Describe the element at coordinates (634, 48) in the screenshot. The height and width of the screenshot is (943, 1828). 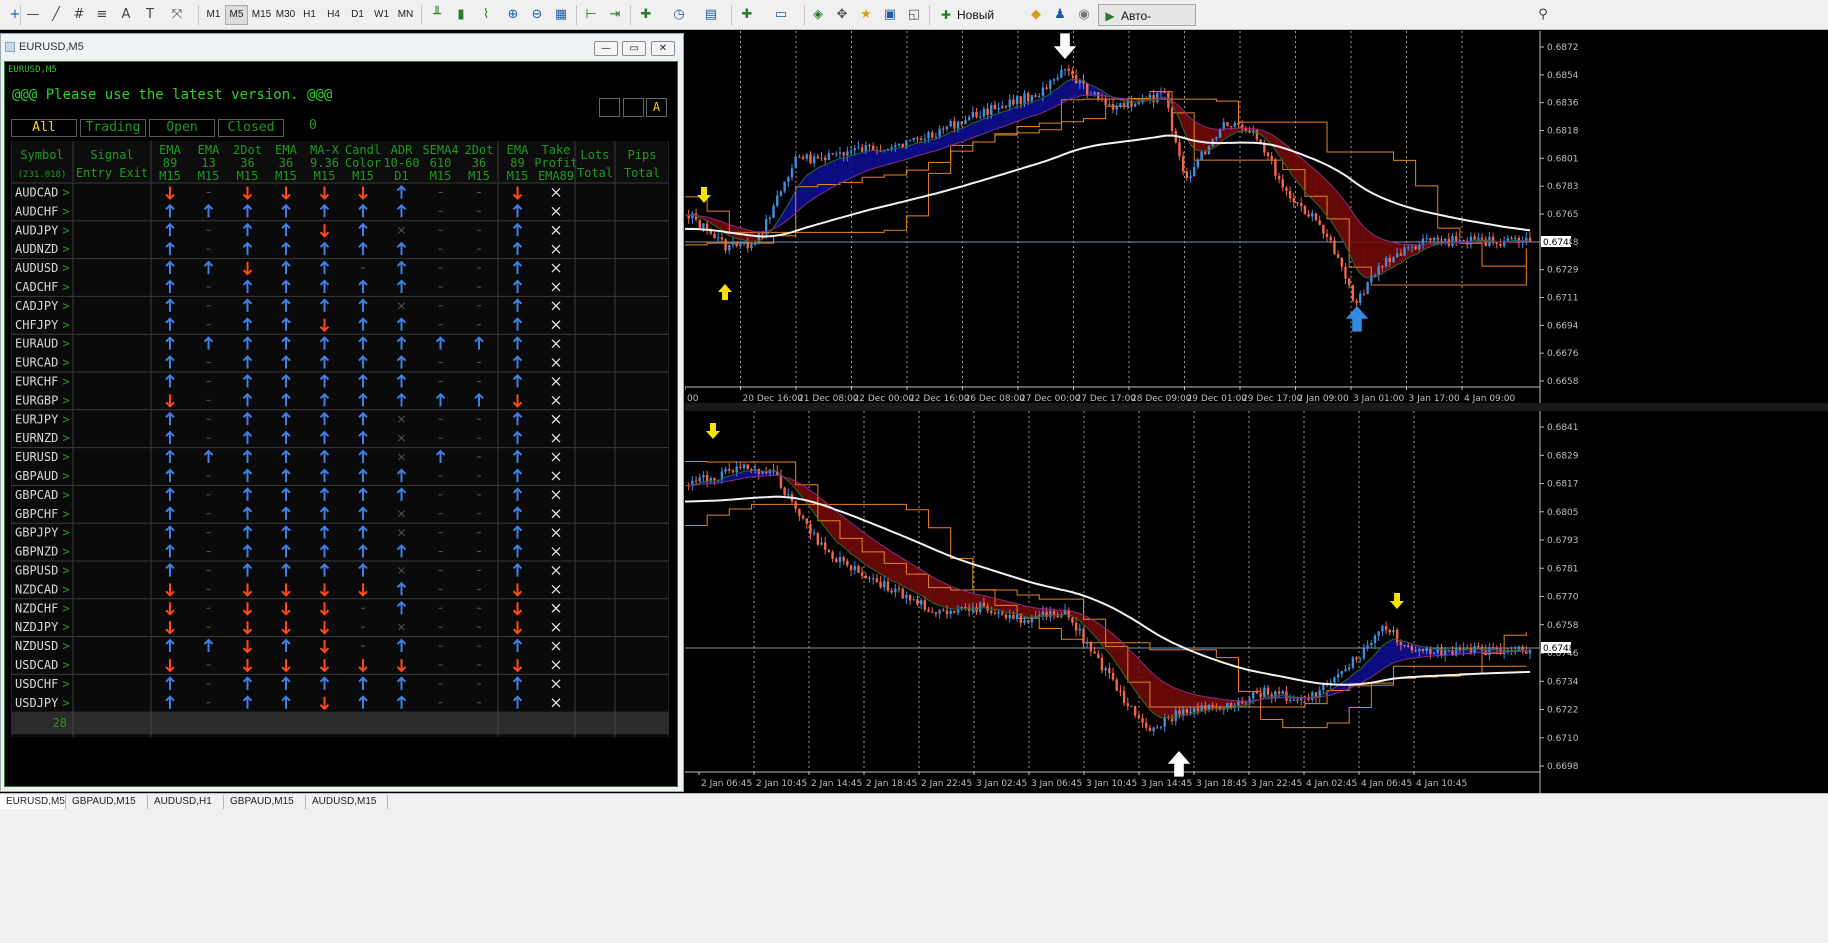
I see `maximize-button: ▭` at that location.